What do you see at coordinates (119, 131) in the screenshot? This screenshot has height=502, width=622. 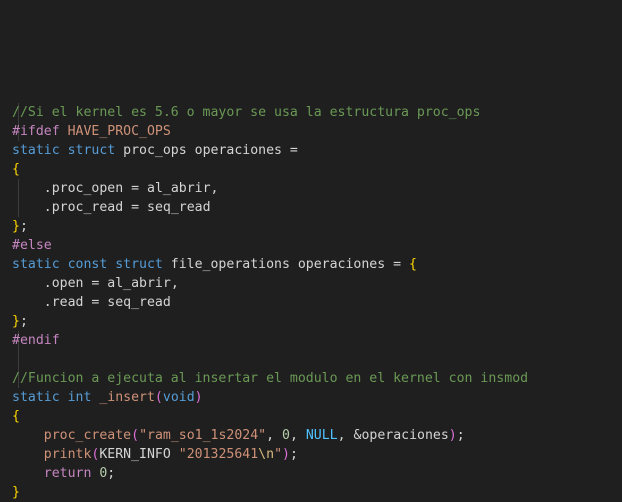 I see `code-token: HAVE_PROC_OPS` at bounding box center [119, 131].